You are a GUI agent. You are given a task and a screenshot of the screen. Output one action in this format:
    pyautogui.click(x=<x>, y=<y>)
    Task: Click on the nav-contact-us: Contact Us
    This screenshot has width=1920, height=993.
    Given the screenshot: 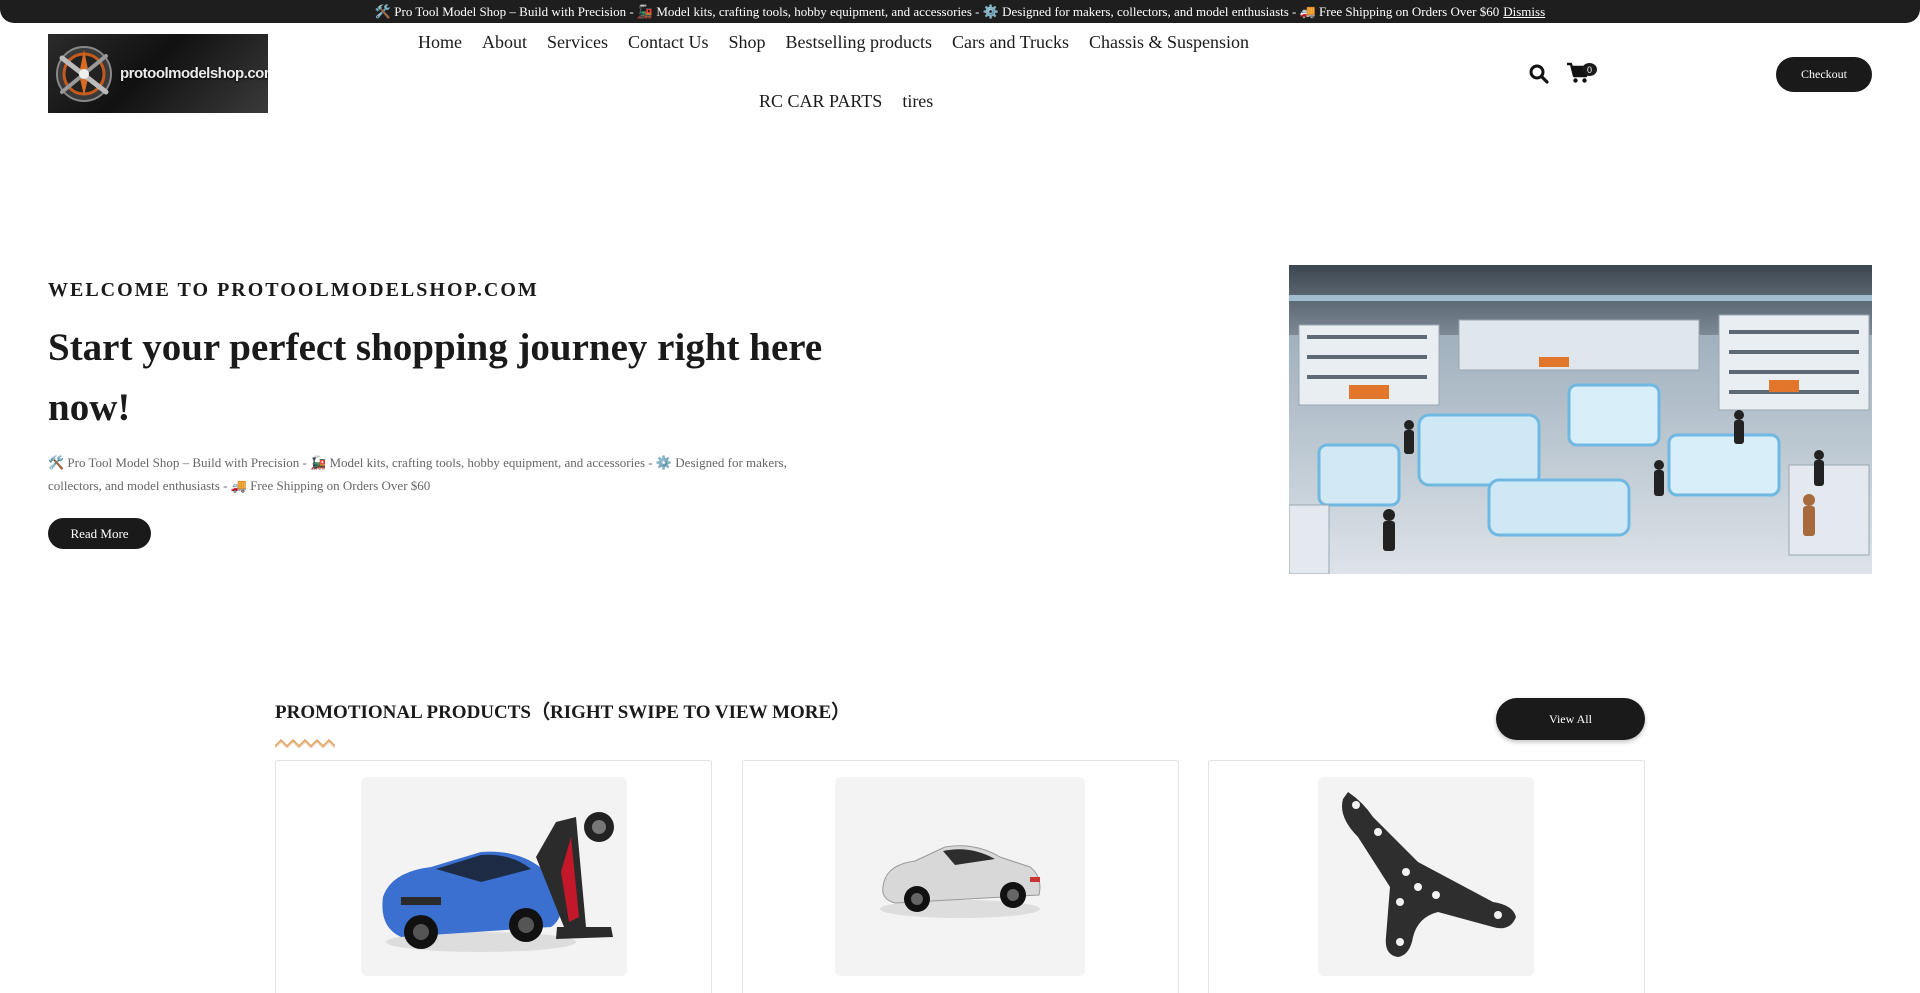 What is the action you would take?
    pyautogui.click(x=668, y=42)
    